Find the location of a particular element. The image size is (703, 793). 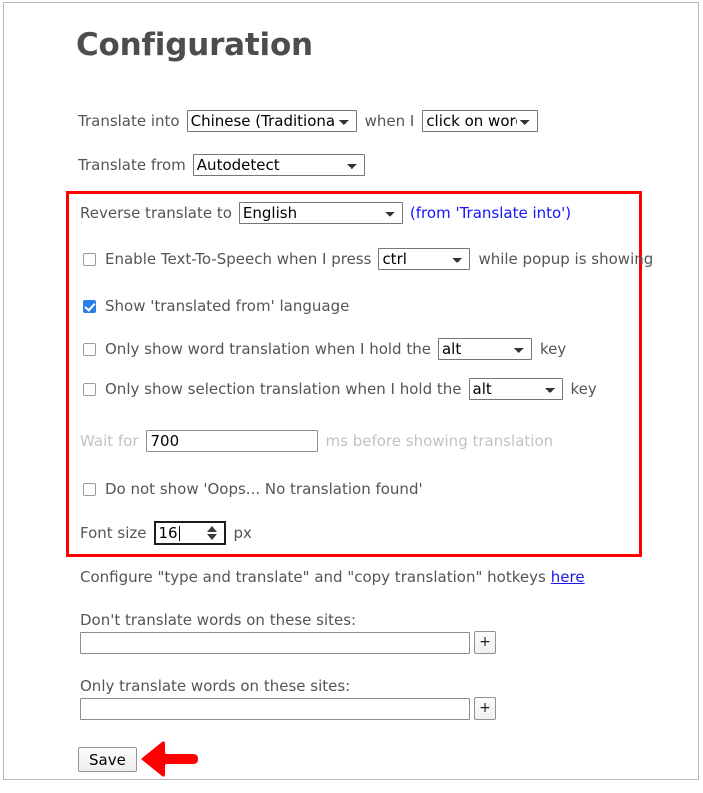

trigger-select: click on word is located at coordinates (480, 121).